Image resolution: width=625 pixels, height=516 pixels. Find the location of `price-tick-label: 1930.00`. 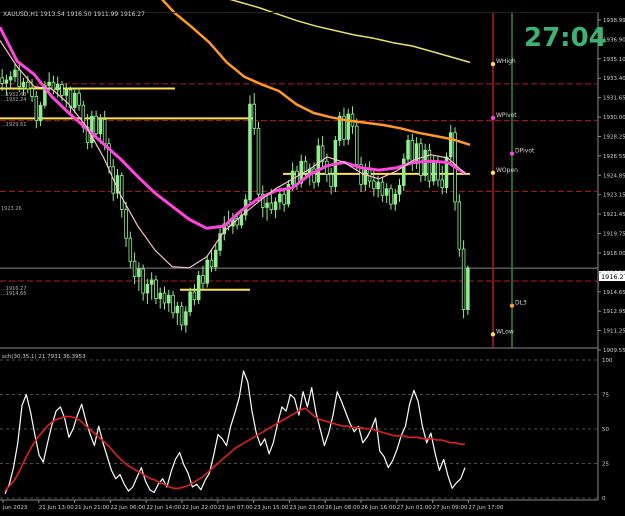

price-tick-label: 1930.00 is located at coordinates (614, 118).